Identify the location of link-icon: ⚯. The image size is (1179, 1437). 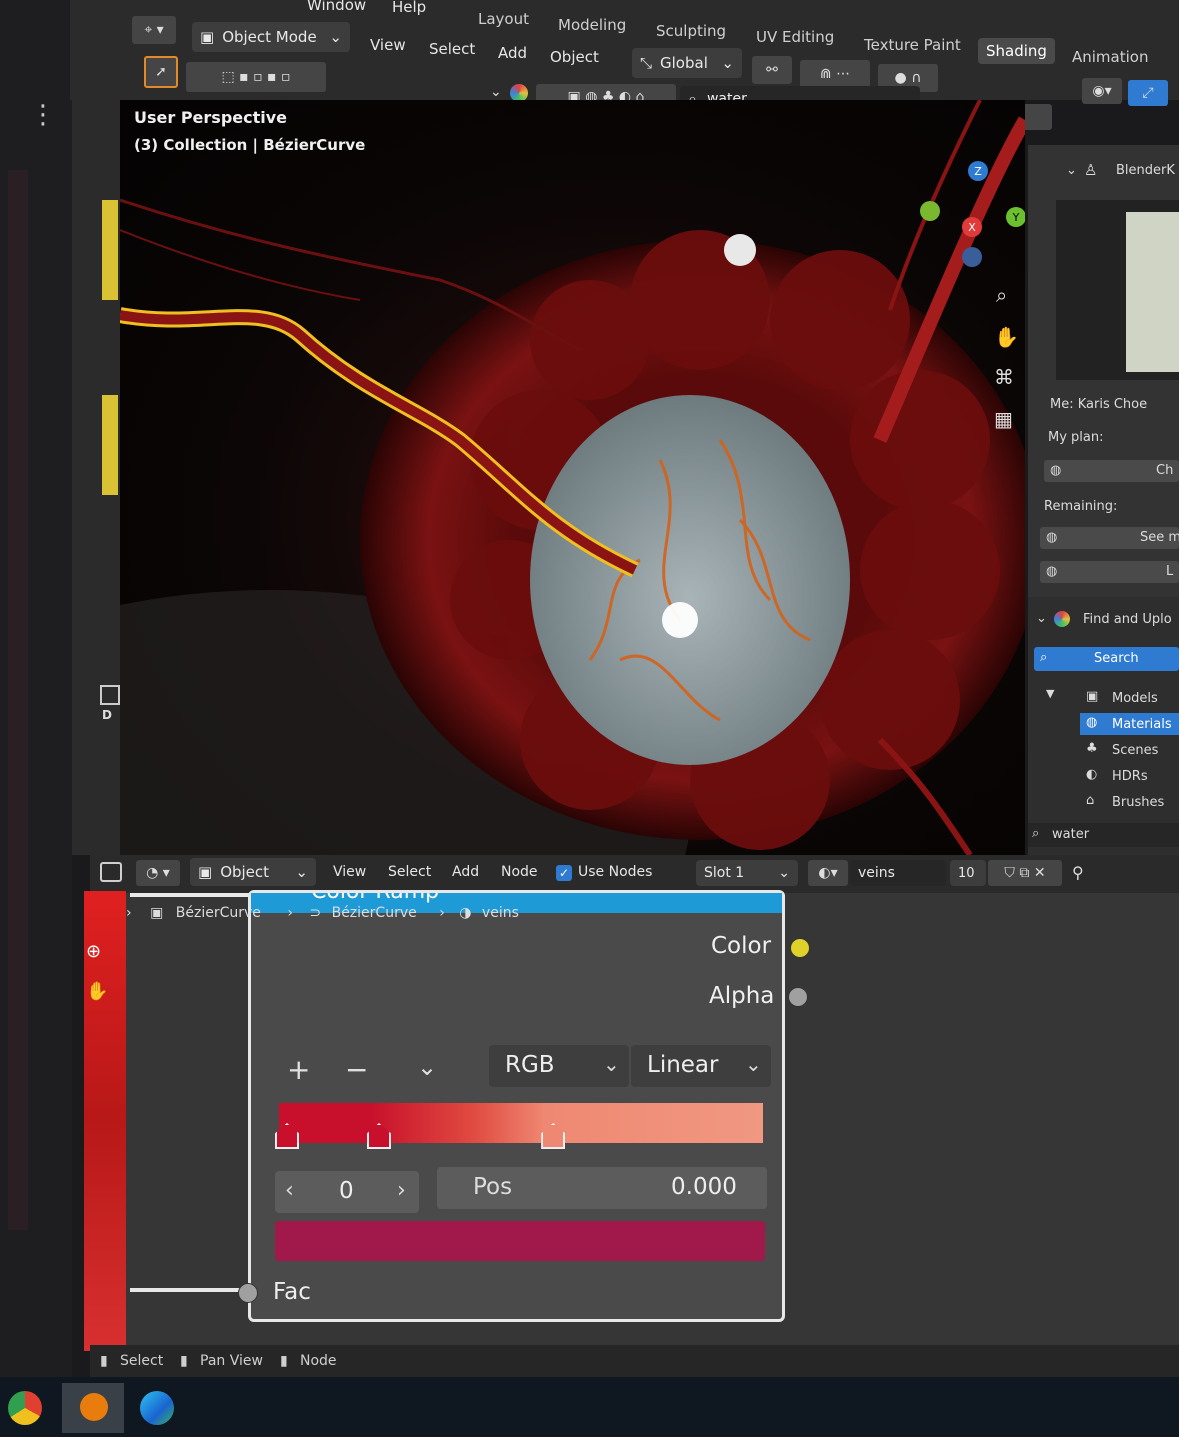
(772, 70).